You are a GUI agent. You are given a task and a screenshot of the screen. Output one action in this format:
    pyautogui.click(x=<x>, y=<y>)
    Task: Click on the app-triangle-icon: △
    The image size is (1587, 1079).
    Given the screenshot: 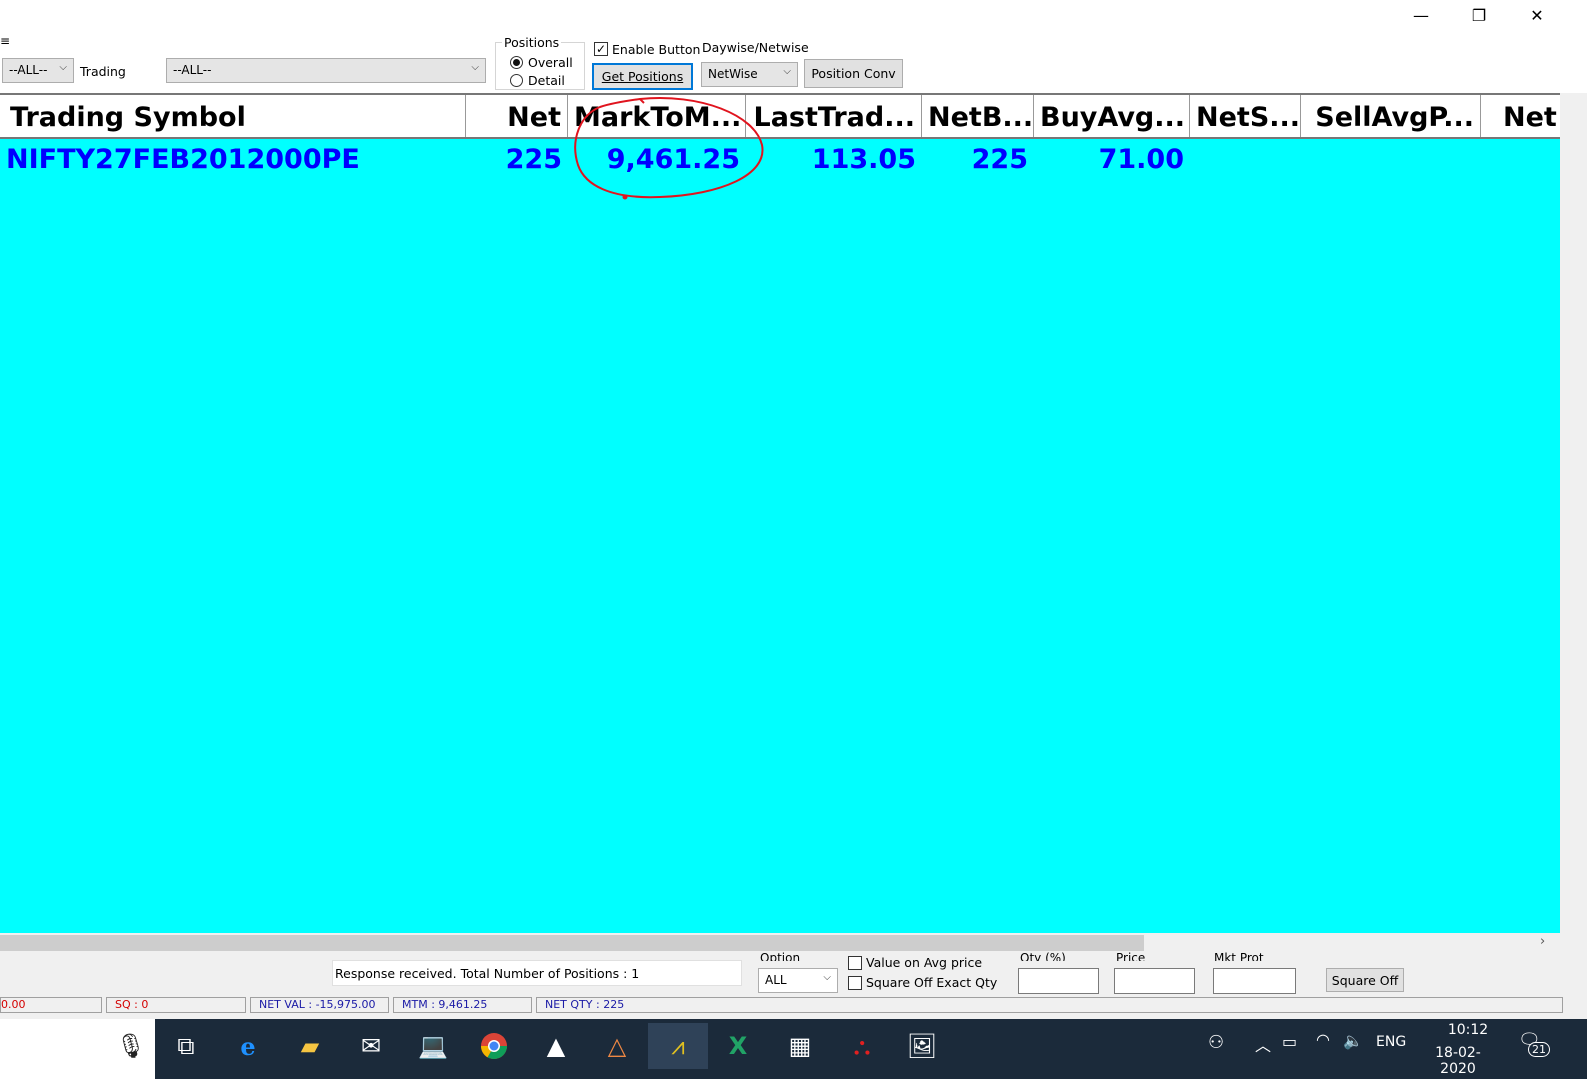 What is the action you would take?
    pyautogui.click(x=617, y=1046)
    